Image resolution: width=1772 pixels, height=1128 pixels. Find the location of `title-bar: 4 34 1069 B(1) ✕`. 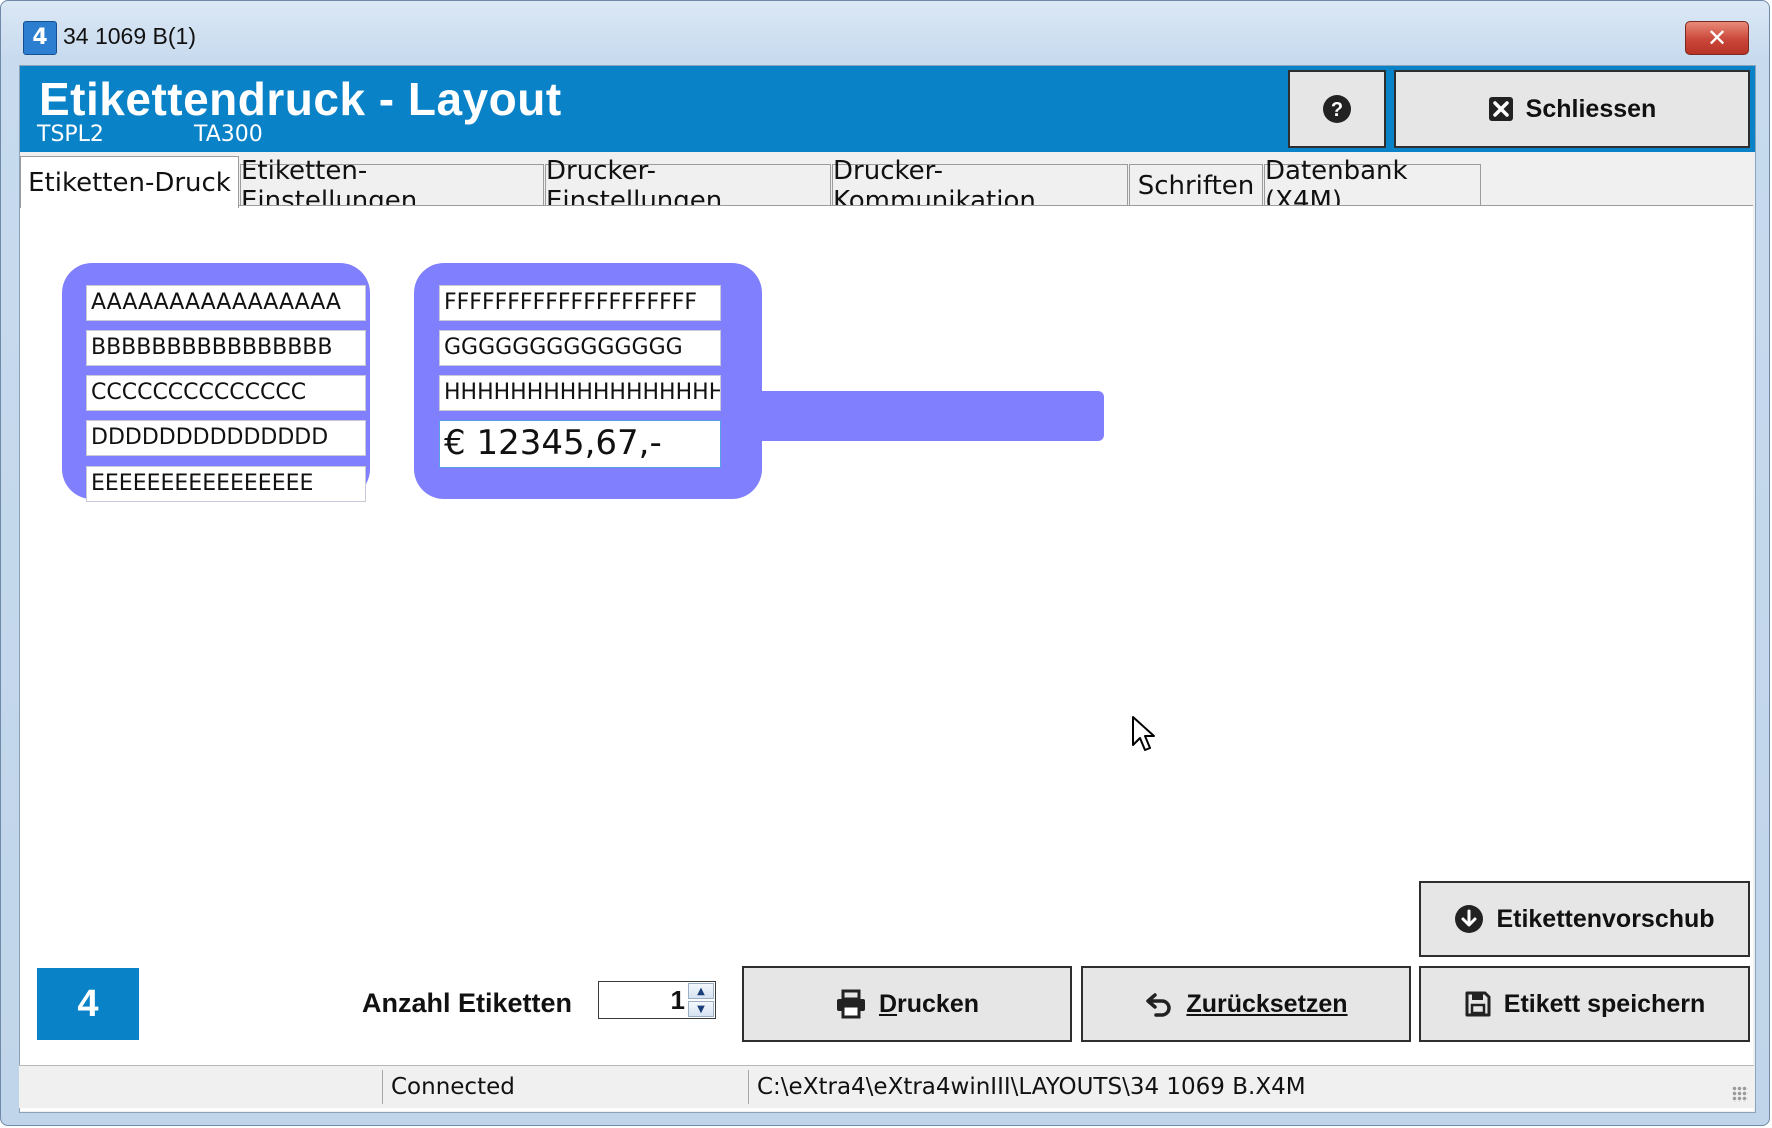

title-bar: 4 34 1069 B(1) ✕ is located at coordinates (885, 34).